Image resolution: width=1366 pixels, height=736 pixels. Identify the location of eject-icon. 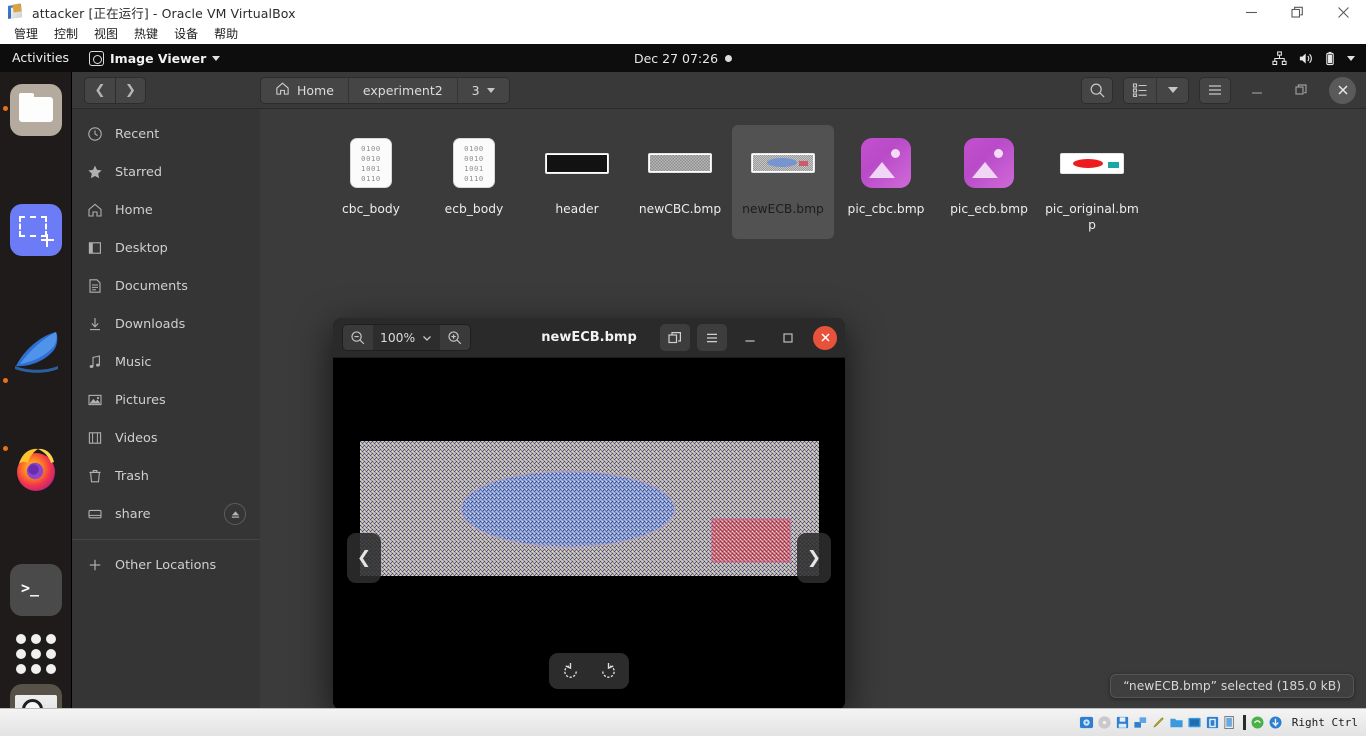
(235, 514).